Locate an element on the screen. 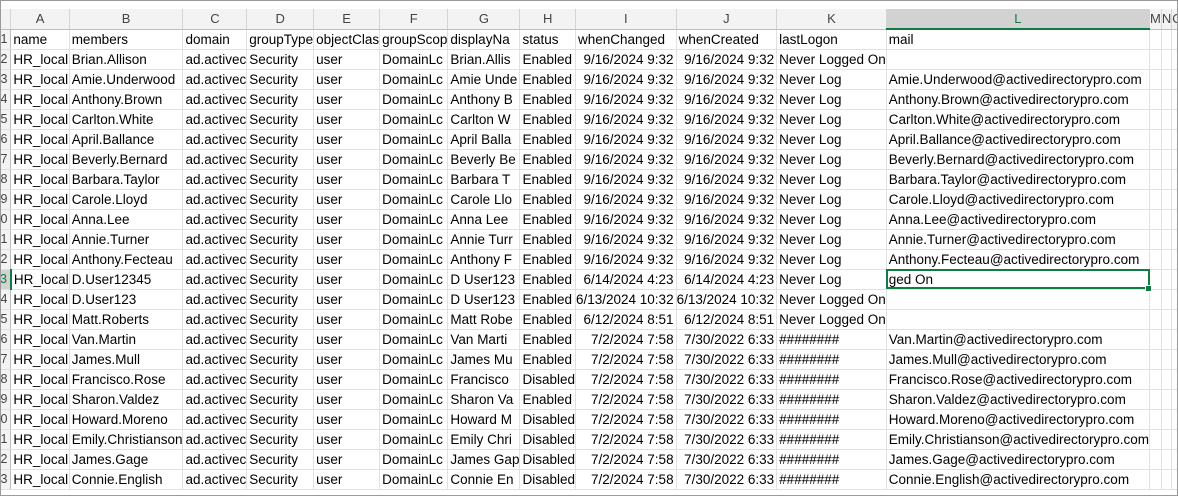 This screenshot has height=496, width=1178. cell-i: whenChanged is located at coordinates (626, 39).